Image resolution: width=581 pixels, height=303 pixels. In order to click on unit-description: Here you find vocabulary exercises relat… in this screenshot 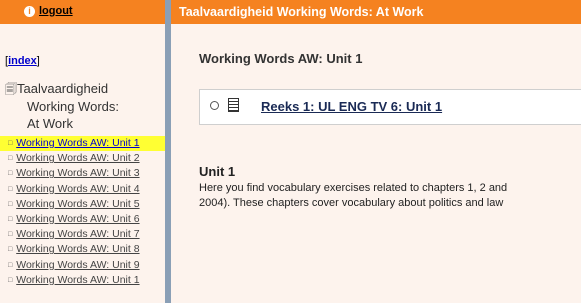, I will do `click(390, 196)`.